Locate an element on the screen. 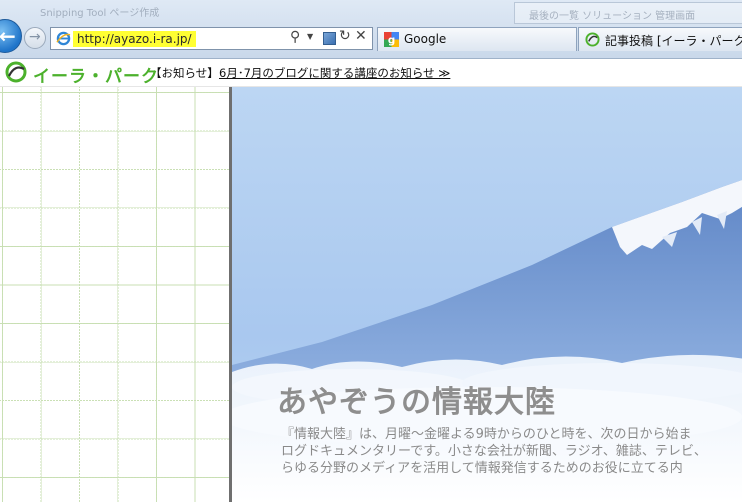 Image resolution: width=742 pixels, height=502 pixels. background-window-title: Snipping Tool ページ作成 is located at coordinates (100, 13).